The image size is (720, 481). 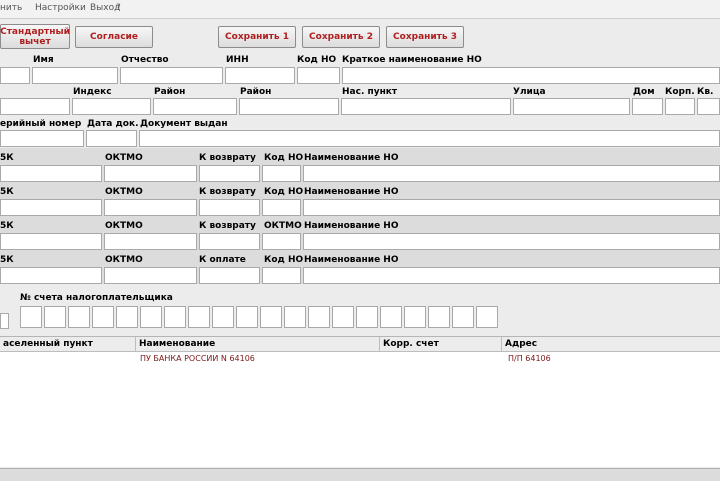 I want to click on street-label: Улица, so click(x=529, y=92).